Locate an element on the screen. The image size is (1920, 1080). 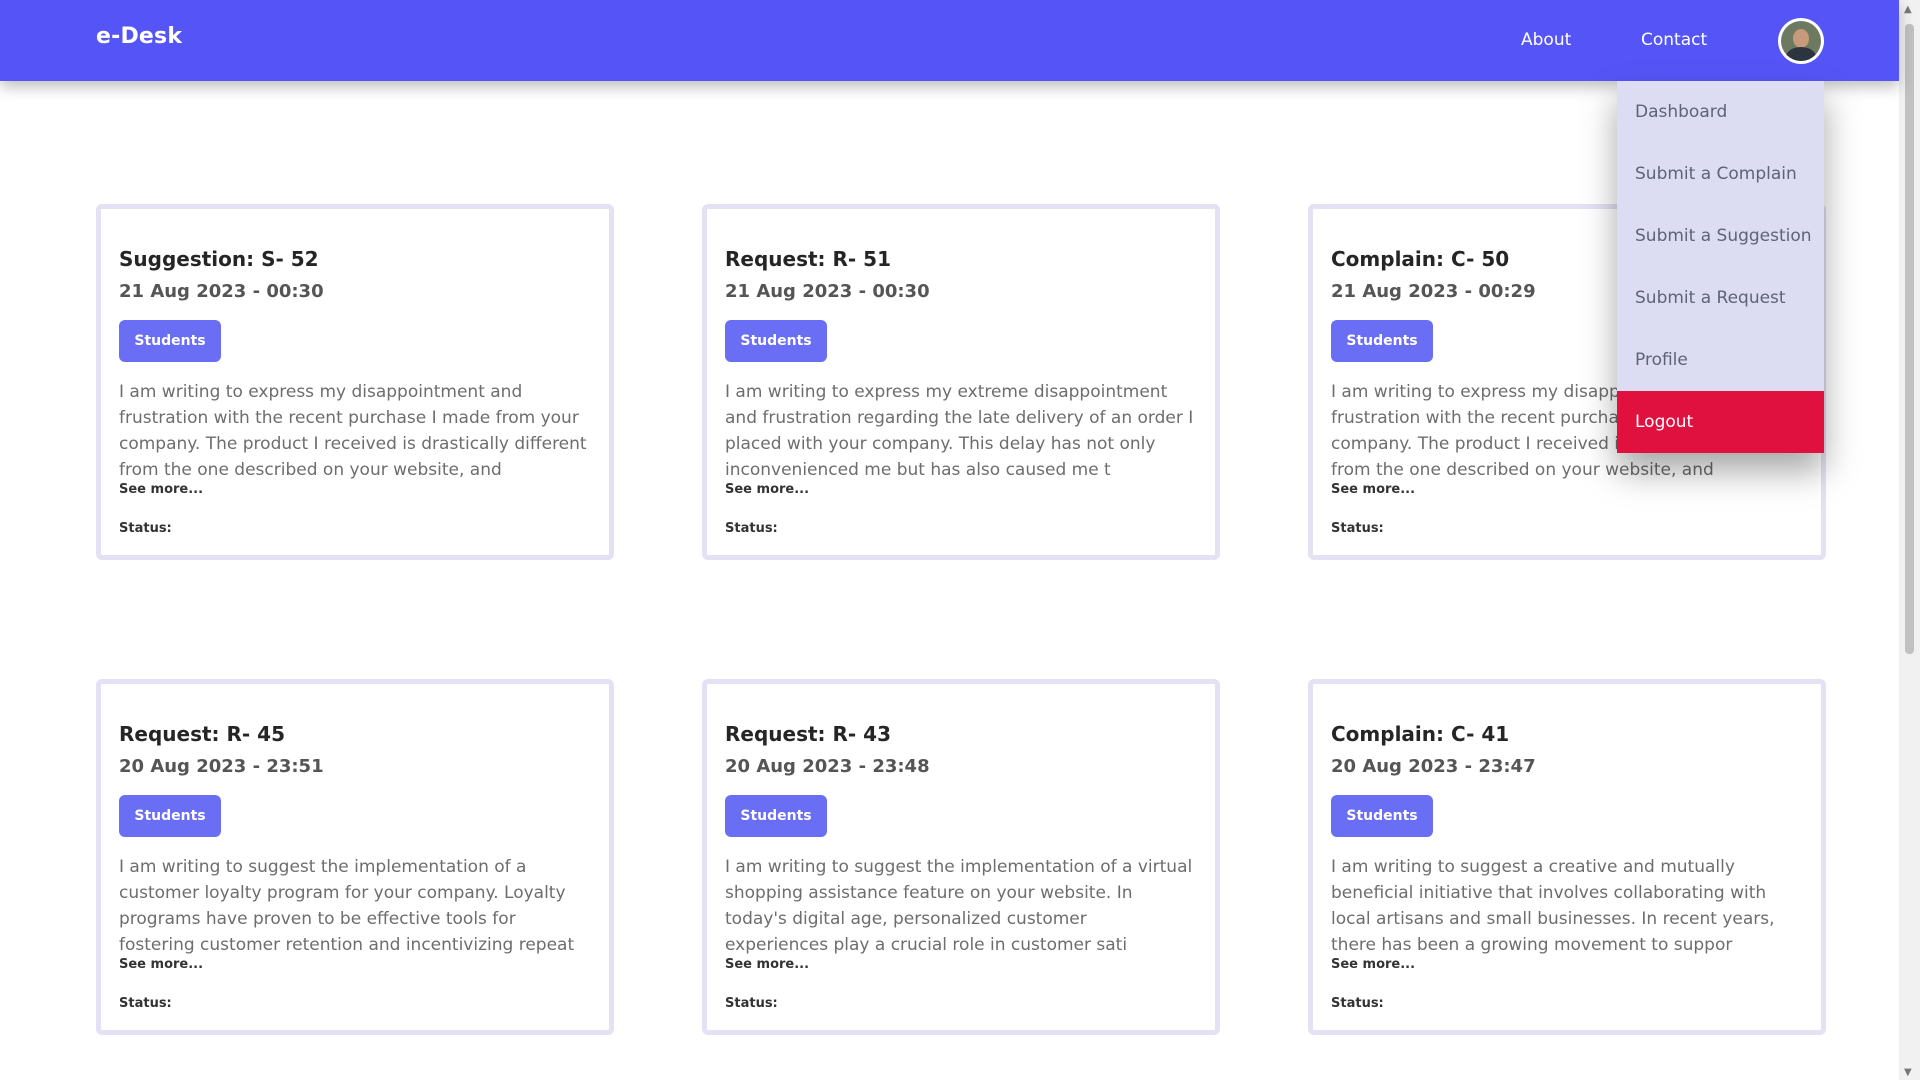
brand-logo: e-Desk is located at coordinates (139, 36).